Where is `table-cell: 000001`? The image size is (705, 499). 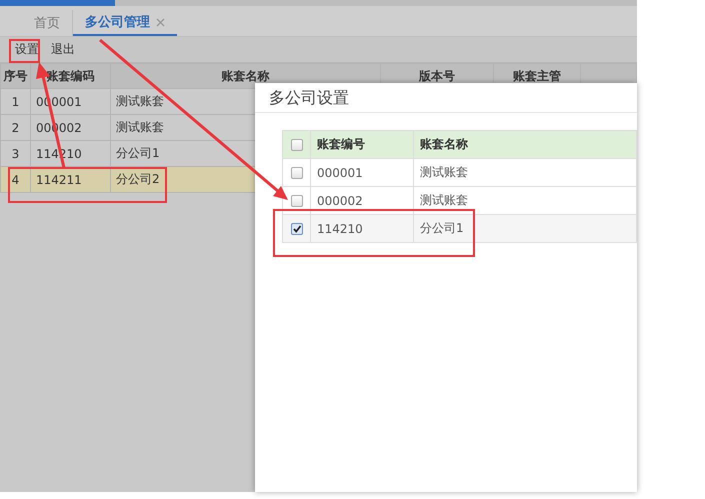 table-cell: 000001 is located at coordinates (362, 172).